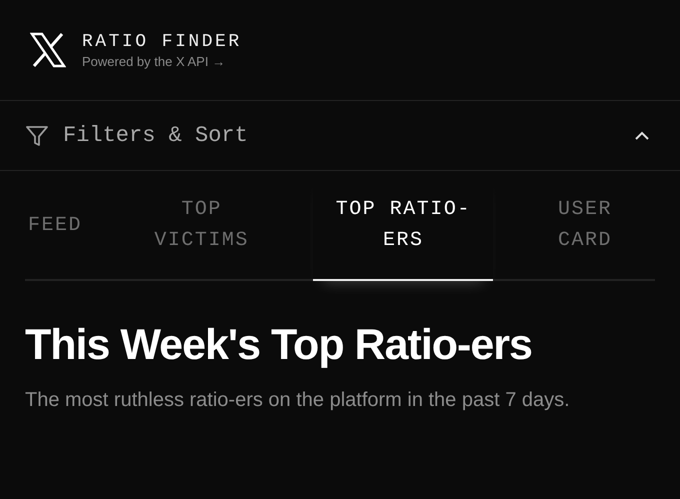 This screenshot has height=499, width=680. Describe the element at coordinates (279, 345) in the screenshot. I see `section-heading: This Week's Top Ratio-ers` at that location.